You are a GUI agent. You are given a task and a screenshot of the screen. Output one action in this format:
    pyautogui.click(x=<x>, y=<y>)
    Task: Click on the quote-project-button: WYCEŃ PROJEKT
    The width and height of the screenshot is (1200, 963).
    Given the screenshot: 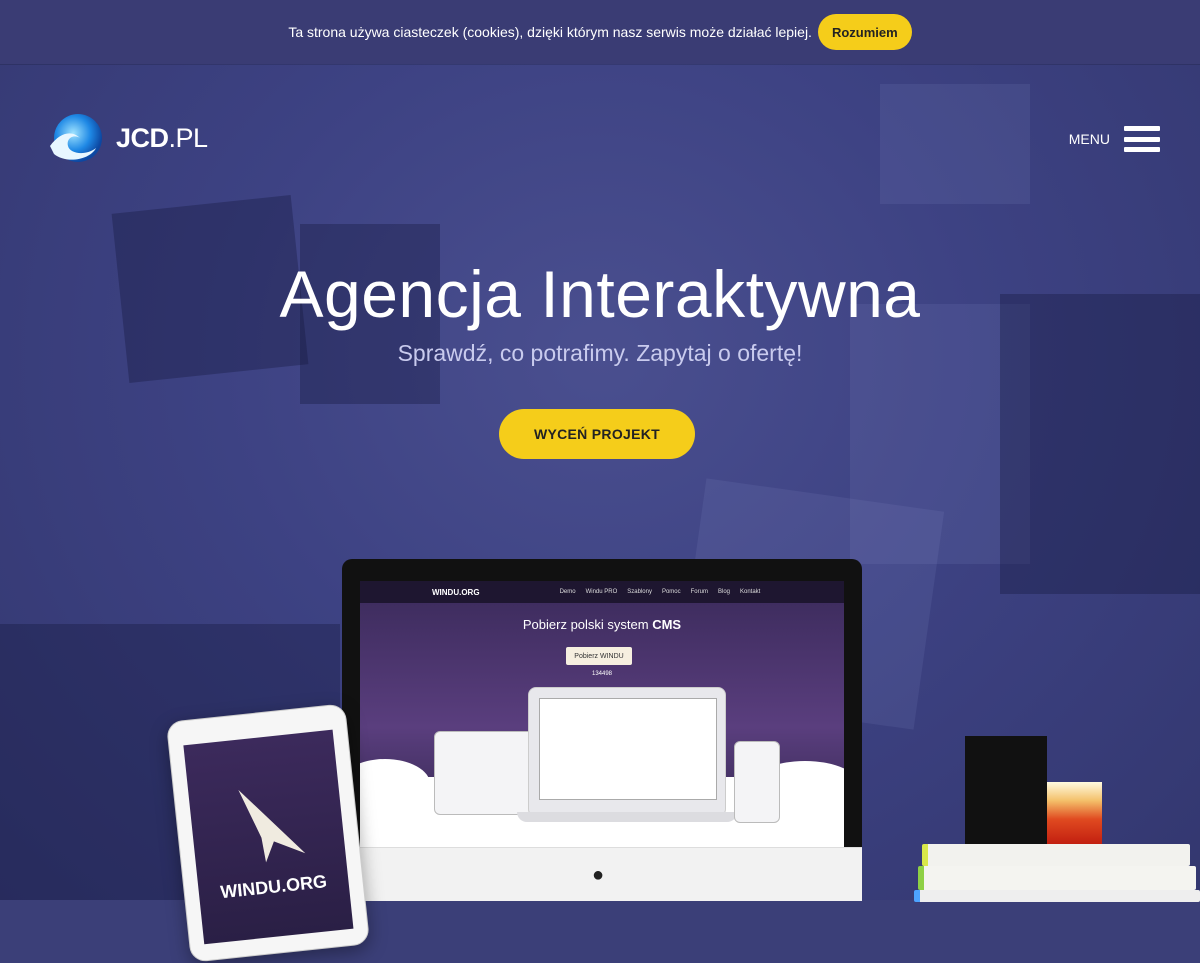 What is the action you would take?
    pyautogui.click(x=597, y=434)
    